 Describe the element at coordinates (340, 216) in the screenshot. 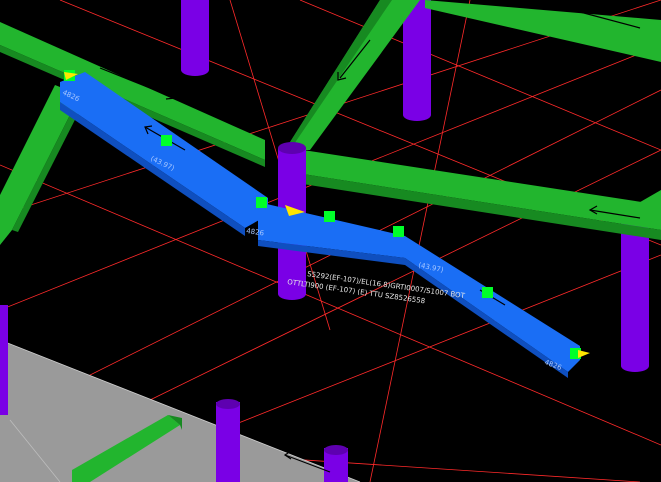

I see `direction-arrow-icon` at that location.